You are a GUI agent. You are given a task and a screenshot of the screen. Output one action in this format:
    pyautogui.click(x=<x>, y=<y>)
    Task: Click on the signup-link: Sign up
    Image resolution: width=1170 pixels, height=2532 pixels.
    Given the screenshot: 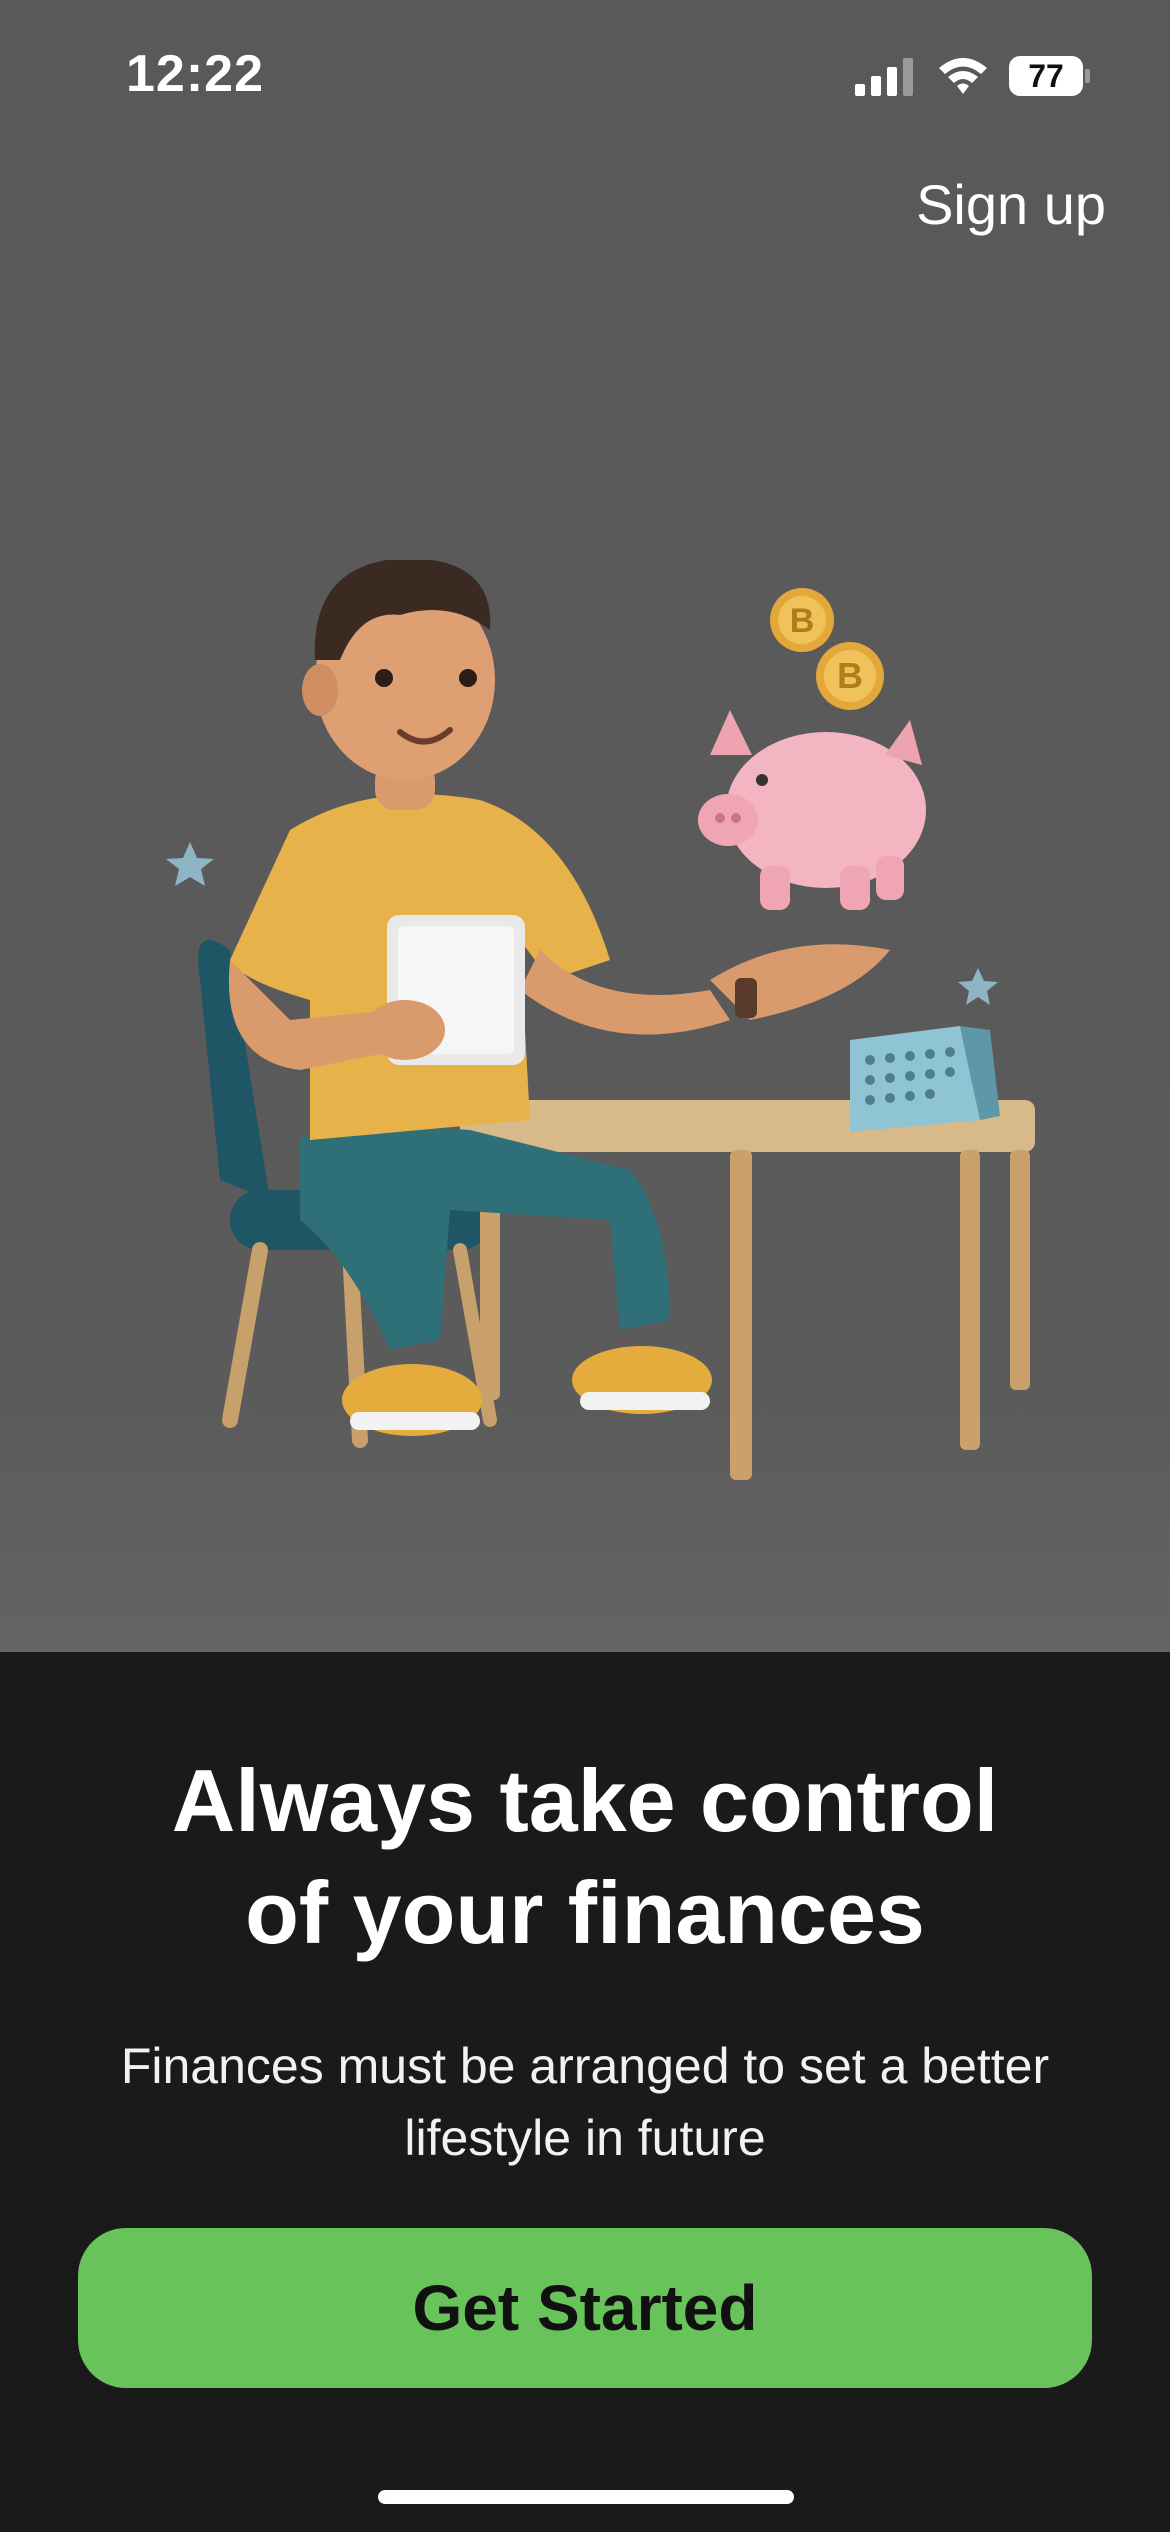 What is the action you would take?
    pyautogui.click(x=1011, y=204)
    